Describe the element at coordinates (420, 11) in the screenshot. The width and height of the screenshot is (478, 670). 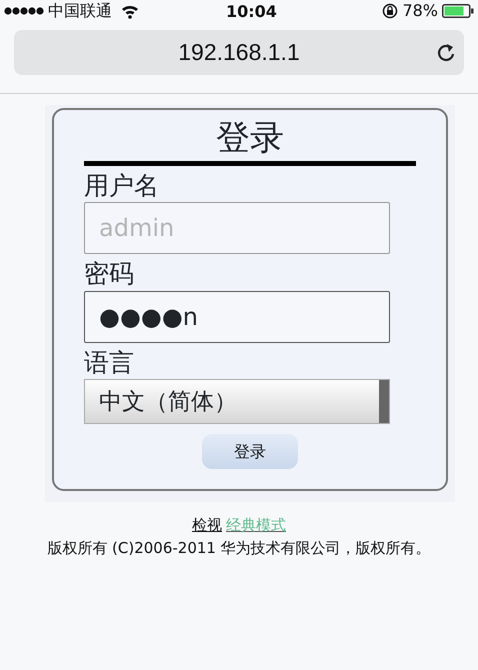
I see `battery-percent: 78%` at that location.